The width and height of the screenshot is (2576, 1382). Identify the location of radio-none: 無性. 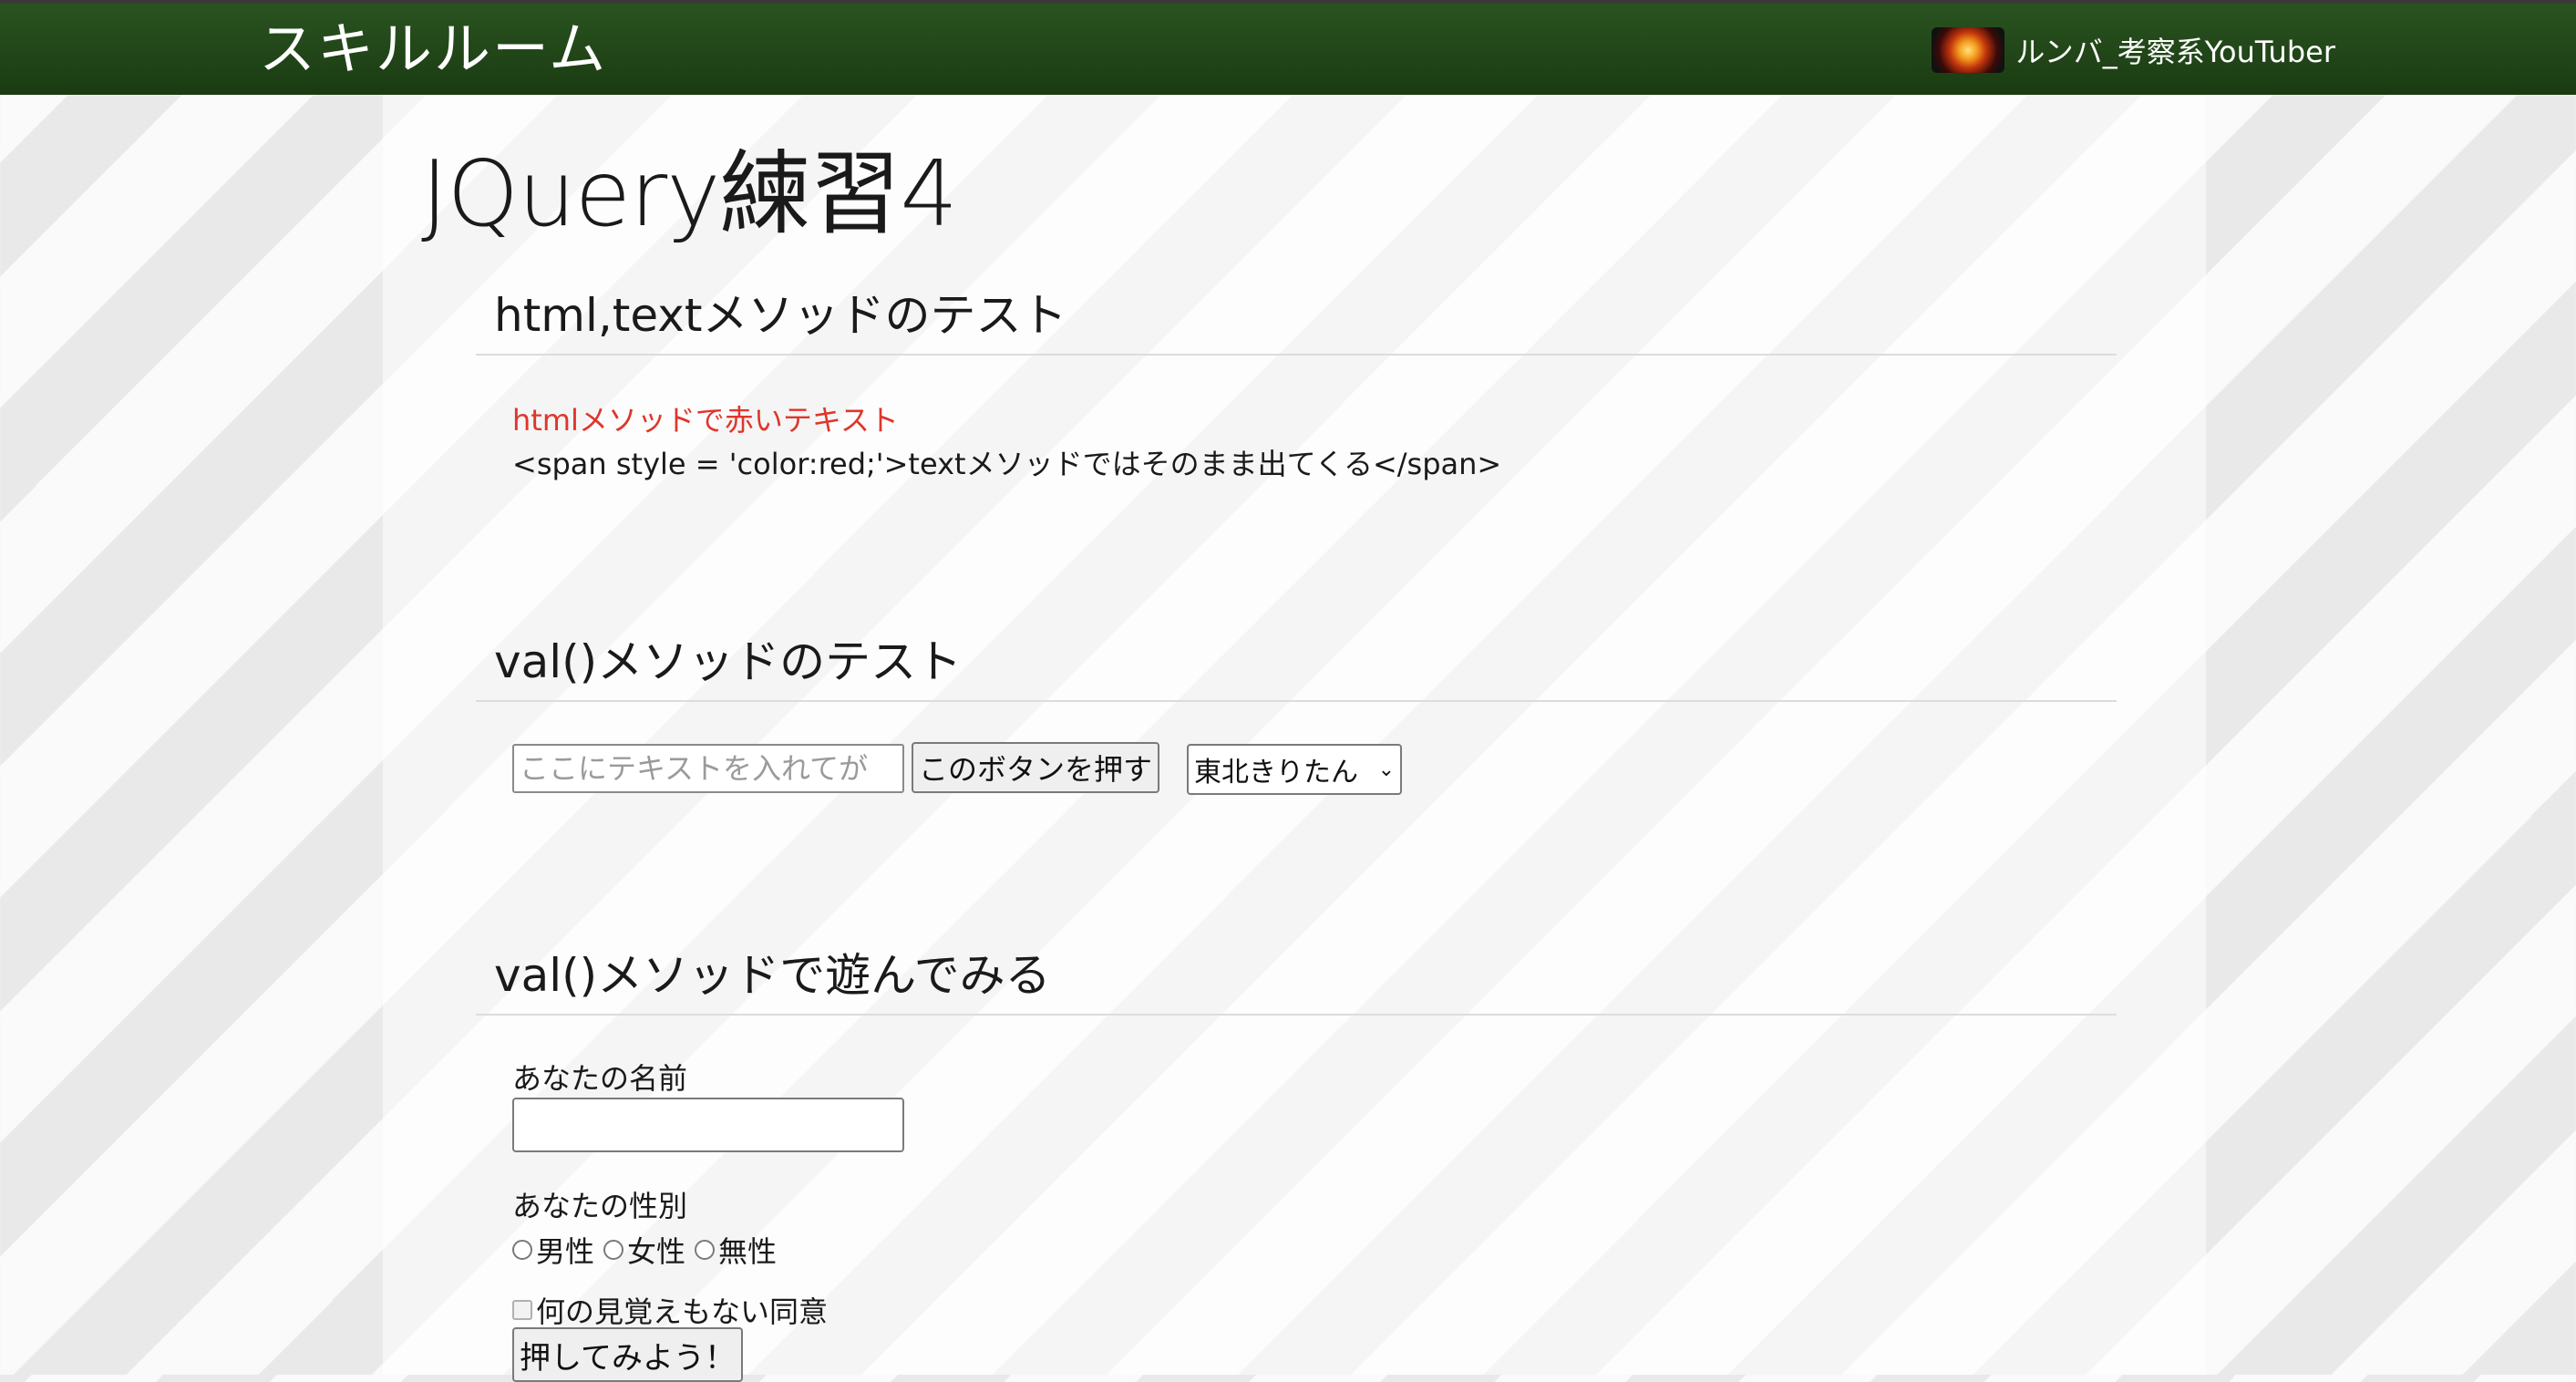
(736, 1250).